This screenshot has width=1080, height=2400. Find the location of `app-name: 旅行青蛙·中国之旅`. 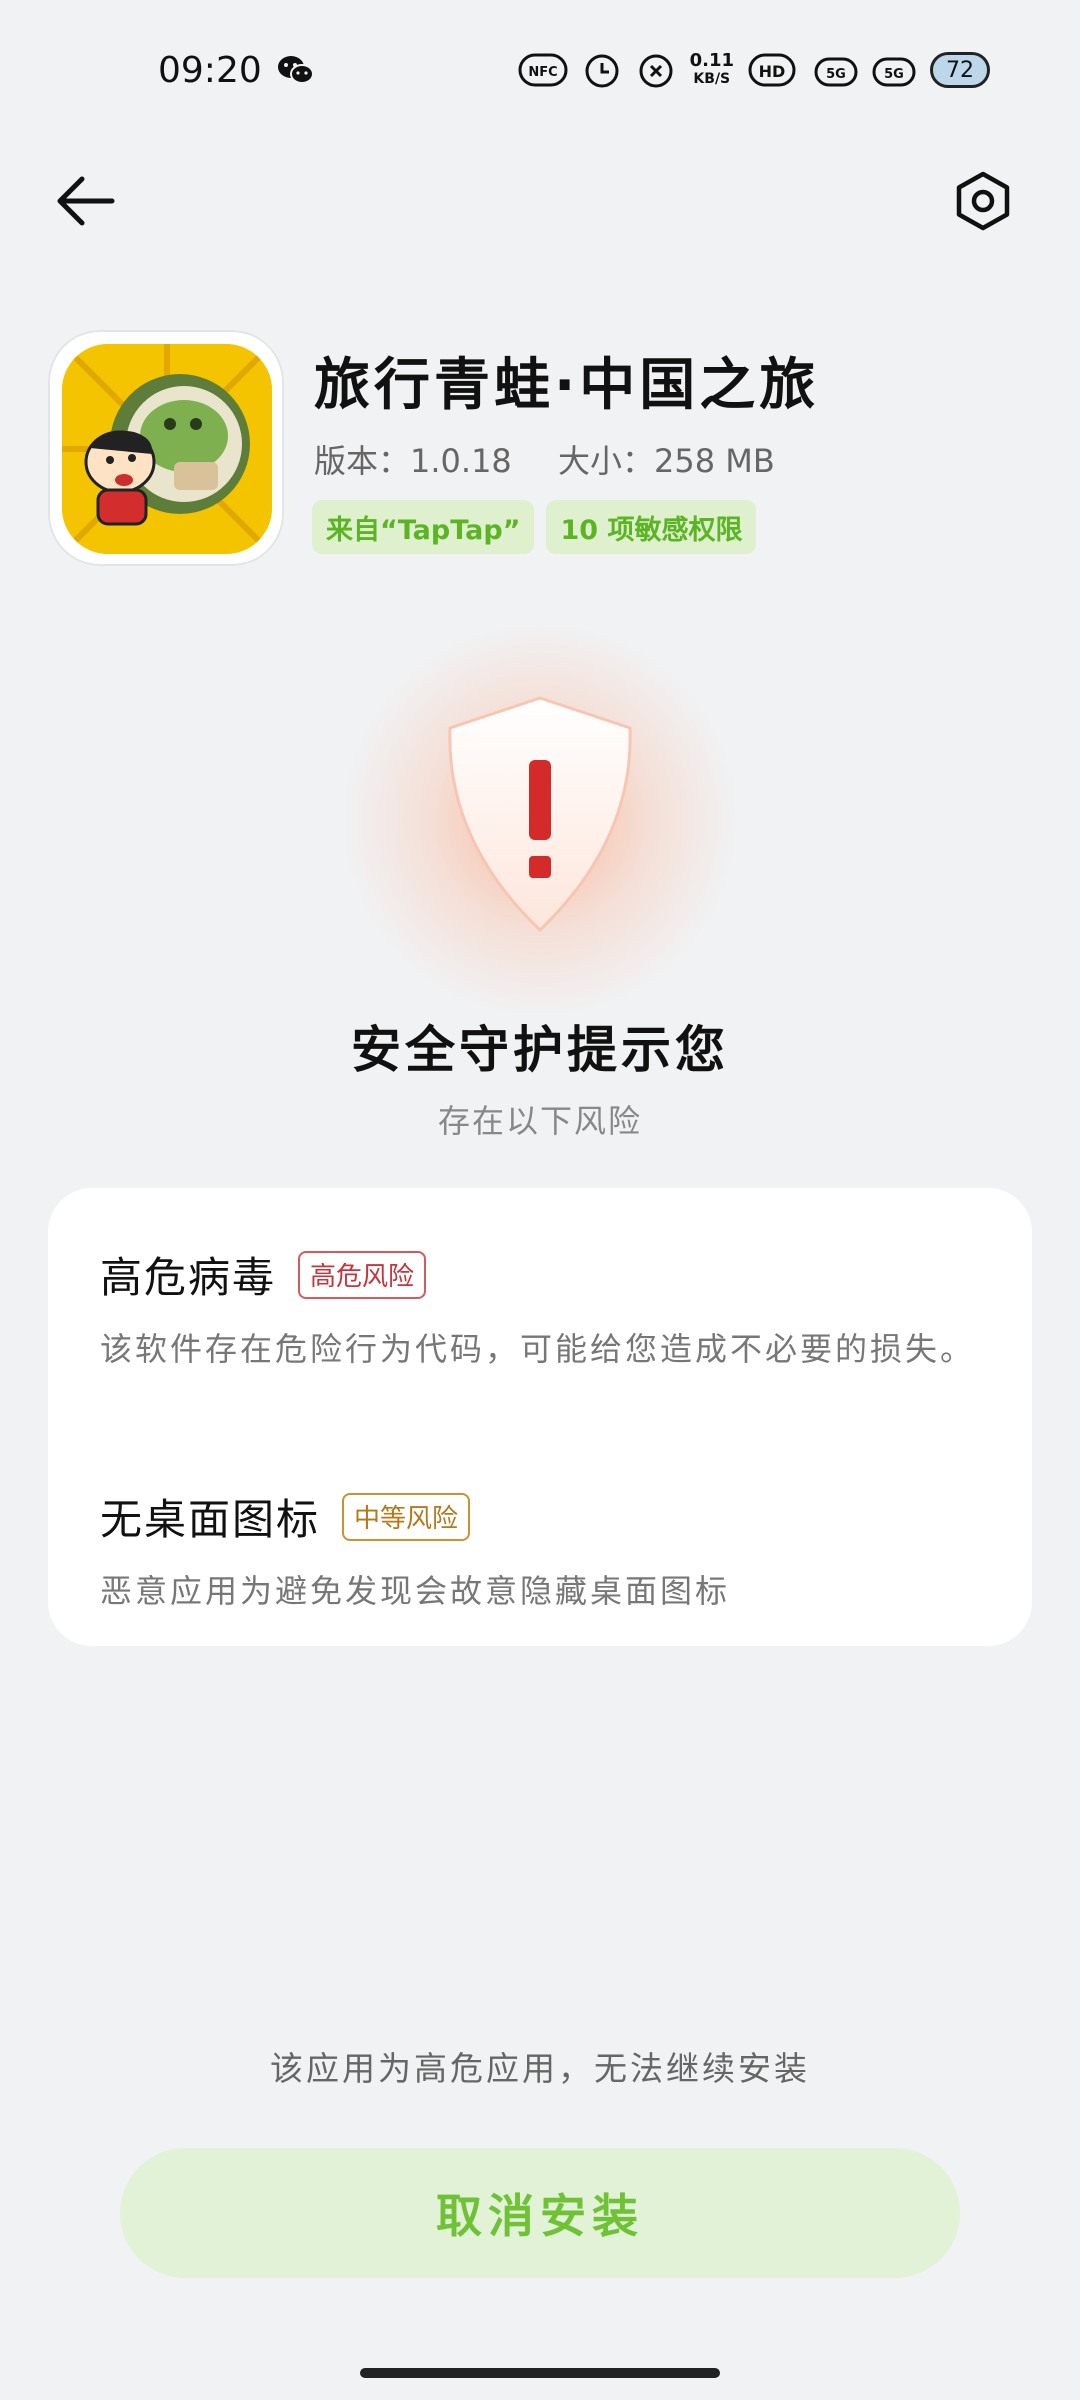

app-name: 旅行青蛙·中国之旅 is located at coordinates (567, 385).